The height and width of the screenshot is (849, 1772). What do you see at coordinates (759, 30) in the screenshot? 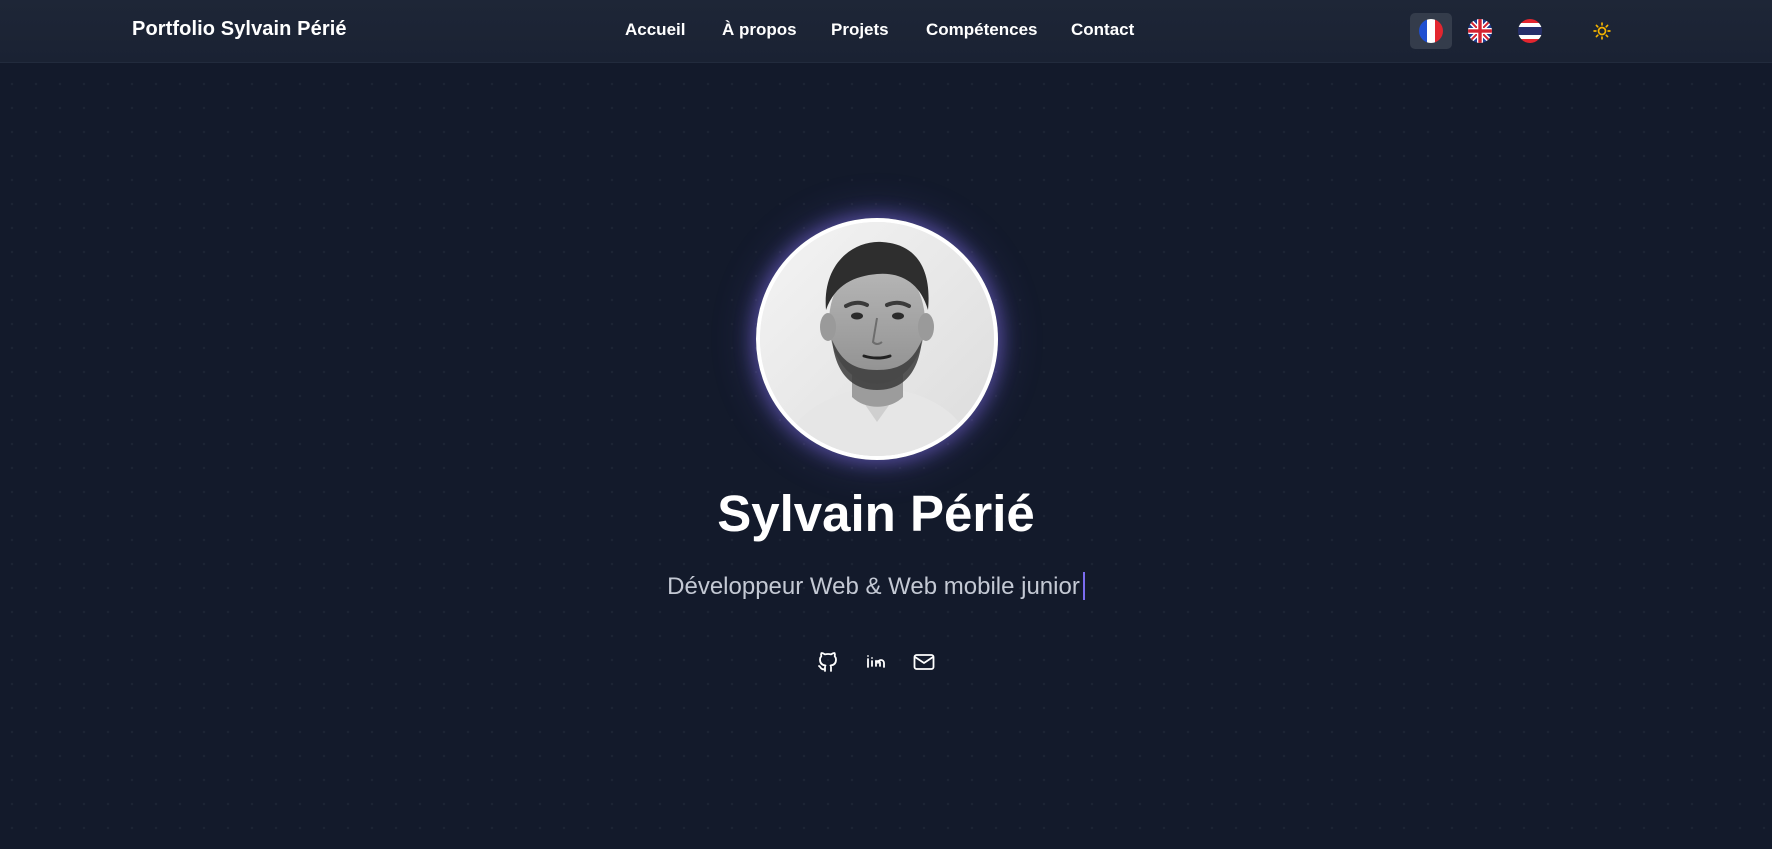
I see `nav-link-a-propos: À propos` at bounding box center [759, 30].